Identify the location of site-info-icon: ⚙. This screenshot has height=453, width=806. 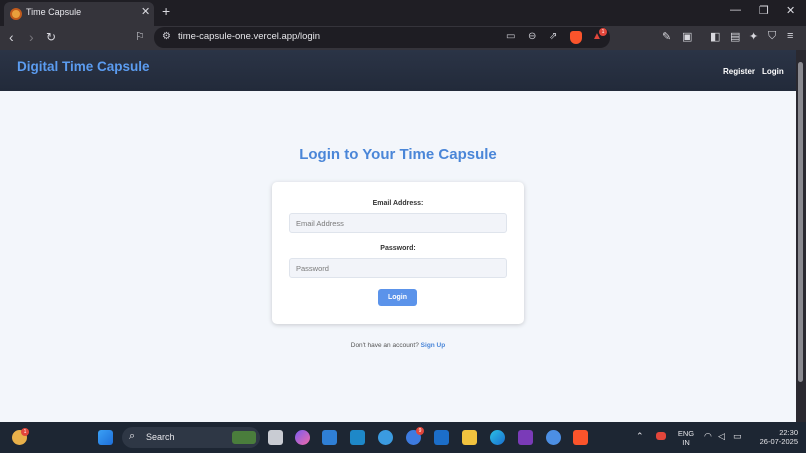
(166, 36).